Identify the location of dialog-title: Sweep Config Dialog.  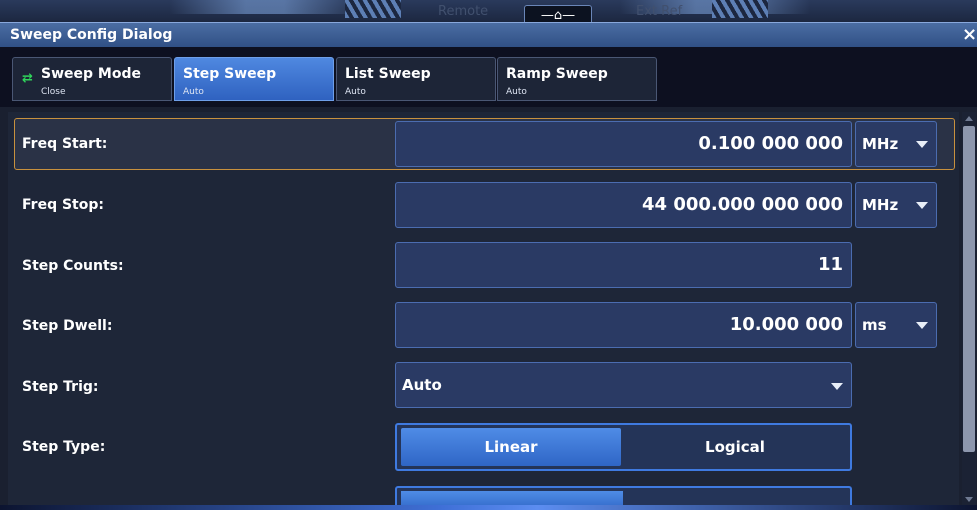
(91, 35).